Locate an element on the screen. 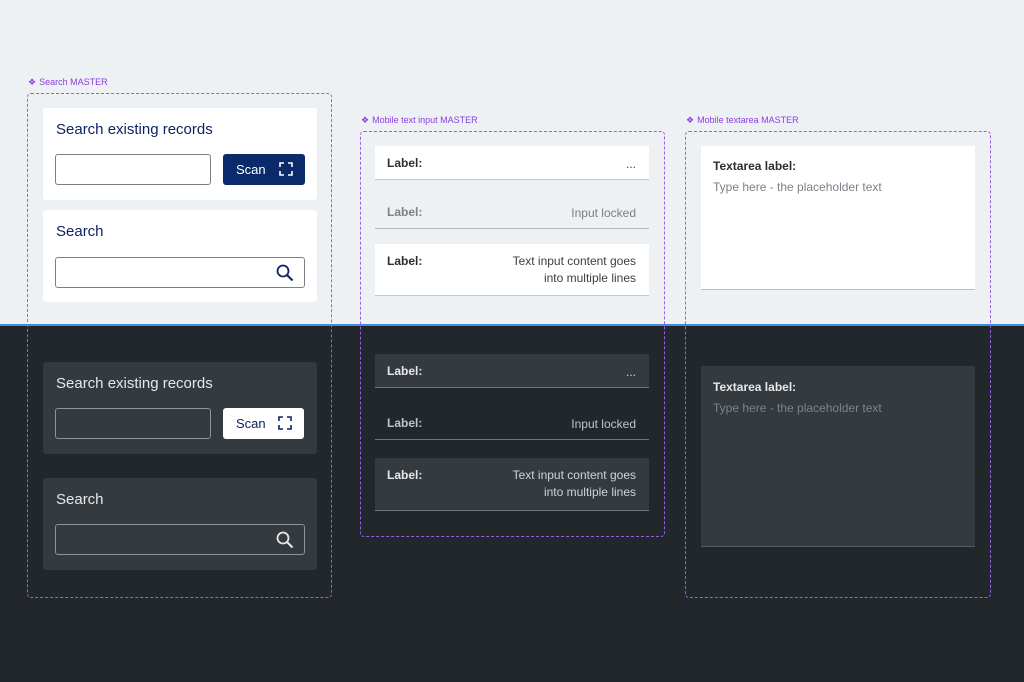 This screenshot has width=1024, height=682. mobile-textarea-master-title: Mobile textarea MASTER is located at coordinates (748, 120).